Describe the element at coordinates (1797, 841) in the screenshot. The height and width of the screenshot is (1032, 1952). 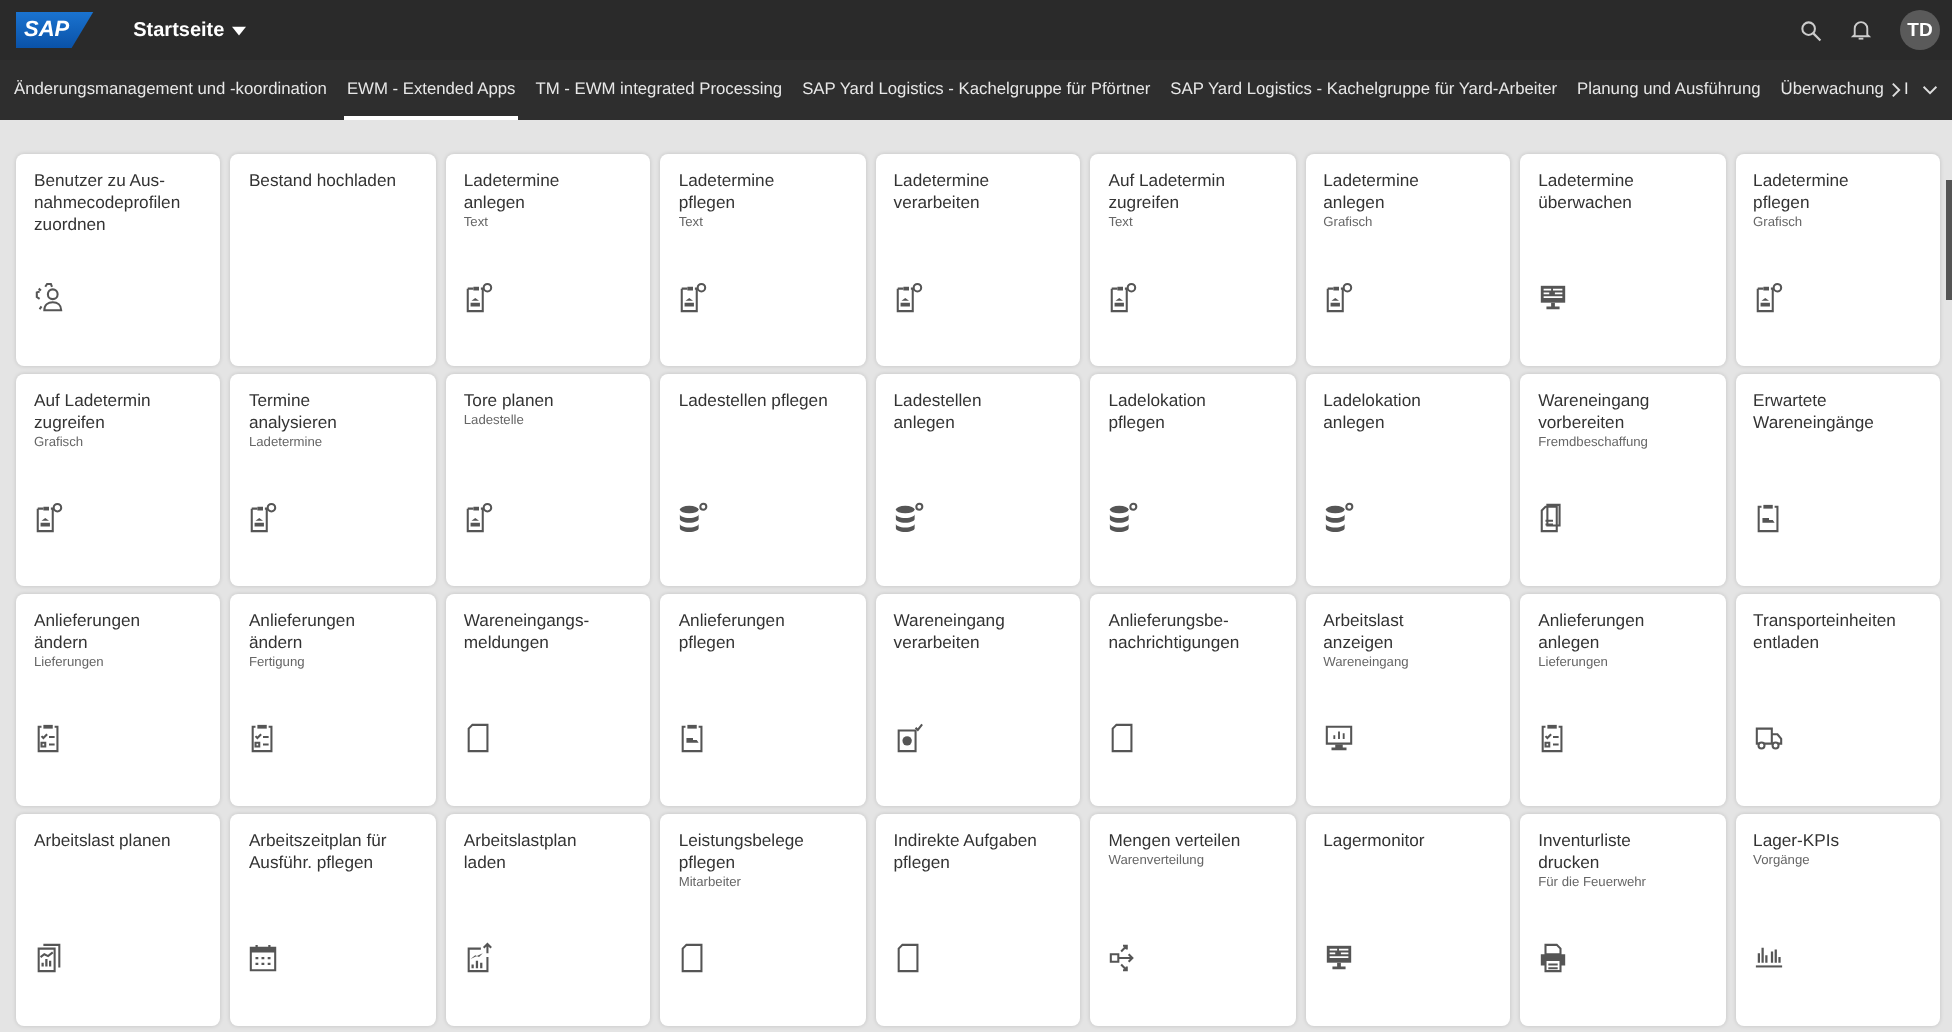
I see `tile-title: Lager-KPIs` at that location.